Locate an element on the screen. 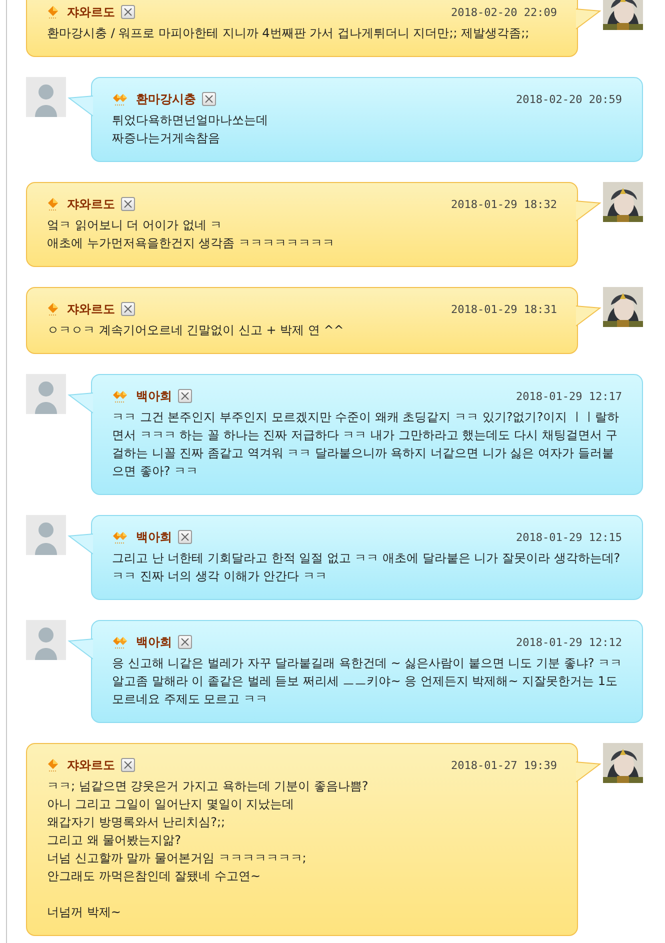 This screenshot has height=943, width=665. message-text: 그리고 난 너한테 기회달라고 한적 일절 없고 ㅋㅋ 애초에 달라붙은 니가 잘못이라 생각하는데? ㅋㅋ 진짜 너의 생각 이해가 안간다 ㅋㅋ is located at coordinates (367, 567).